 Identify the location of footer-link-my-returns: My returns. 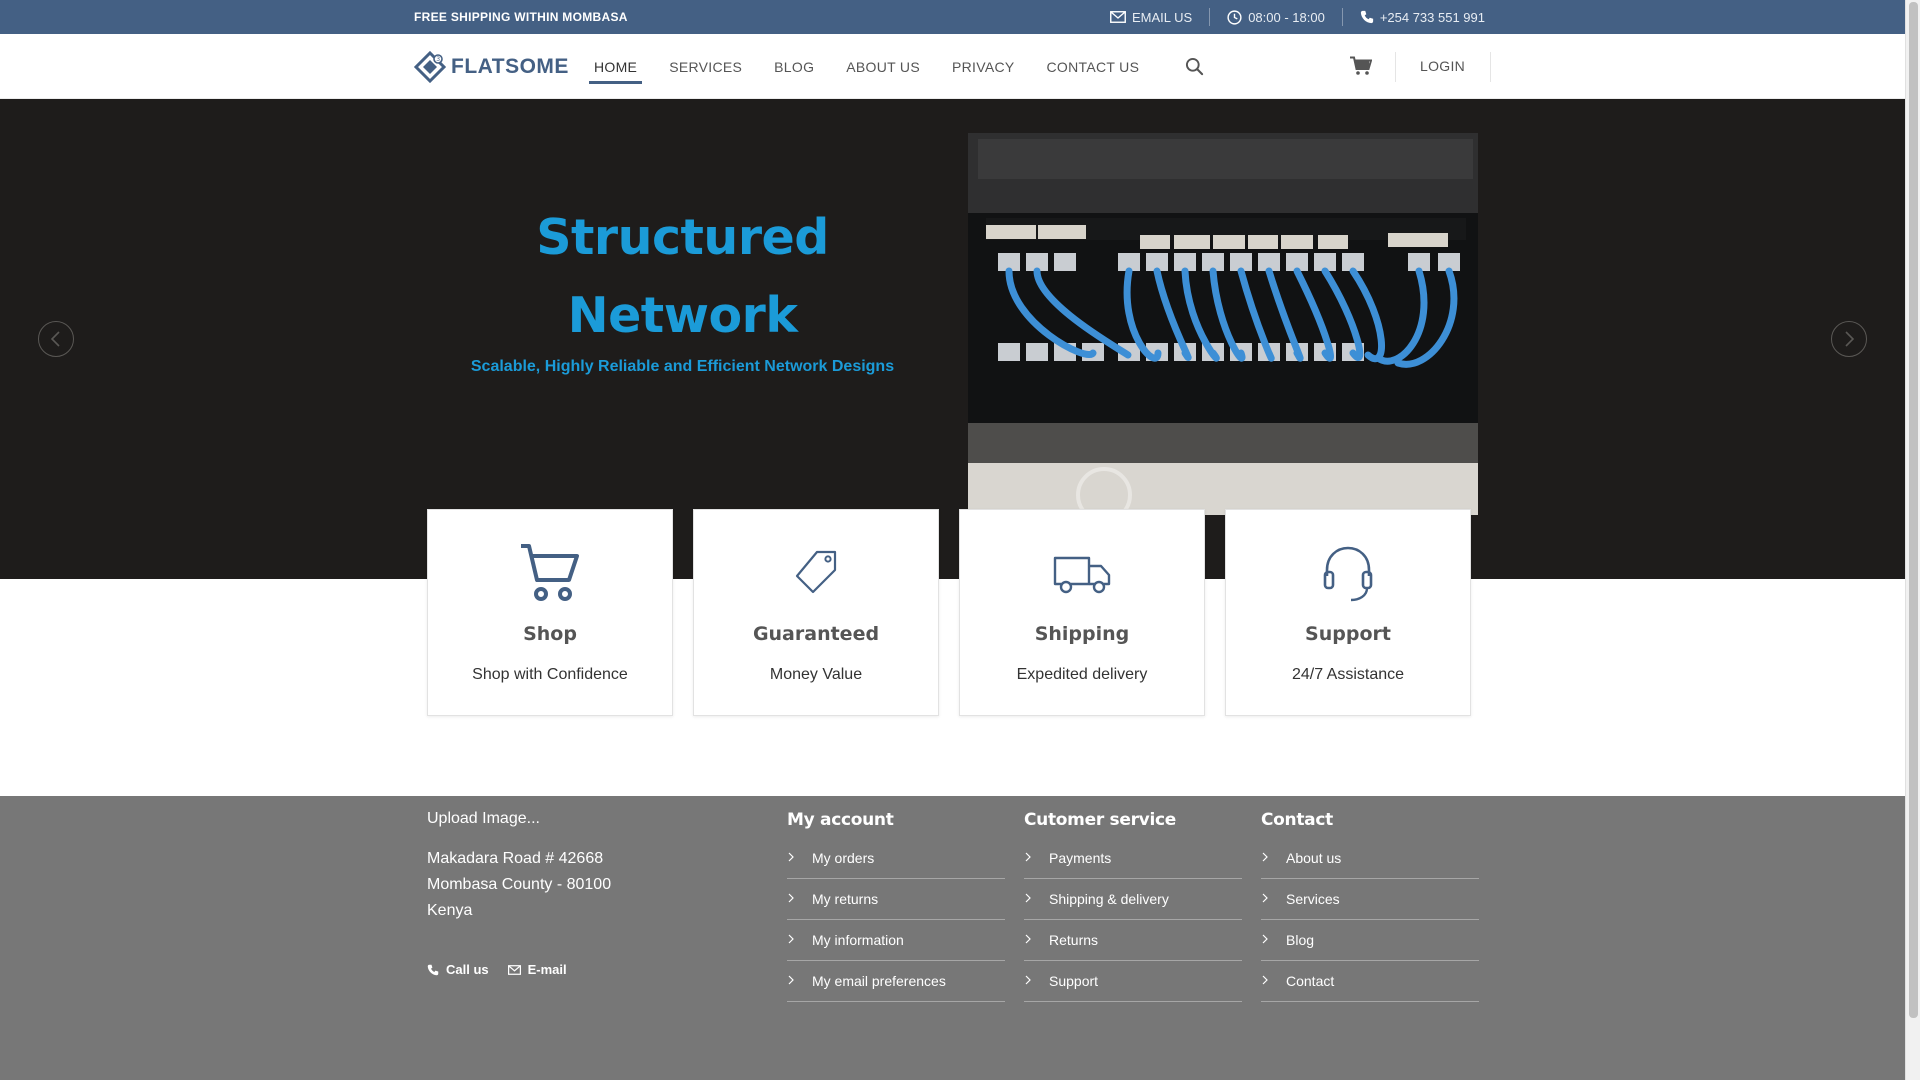
(896, 899).